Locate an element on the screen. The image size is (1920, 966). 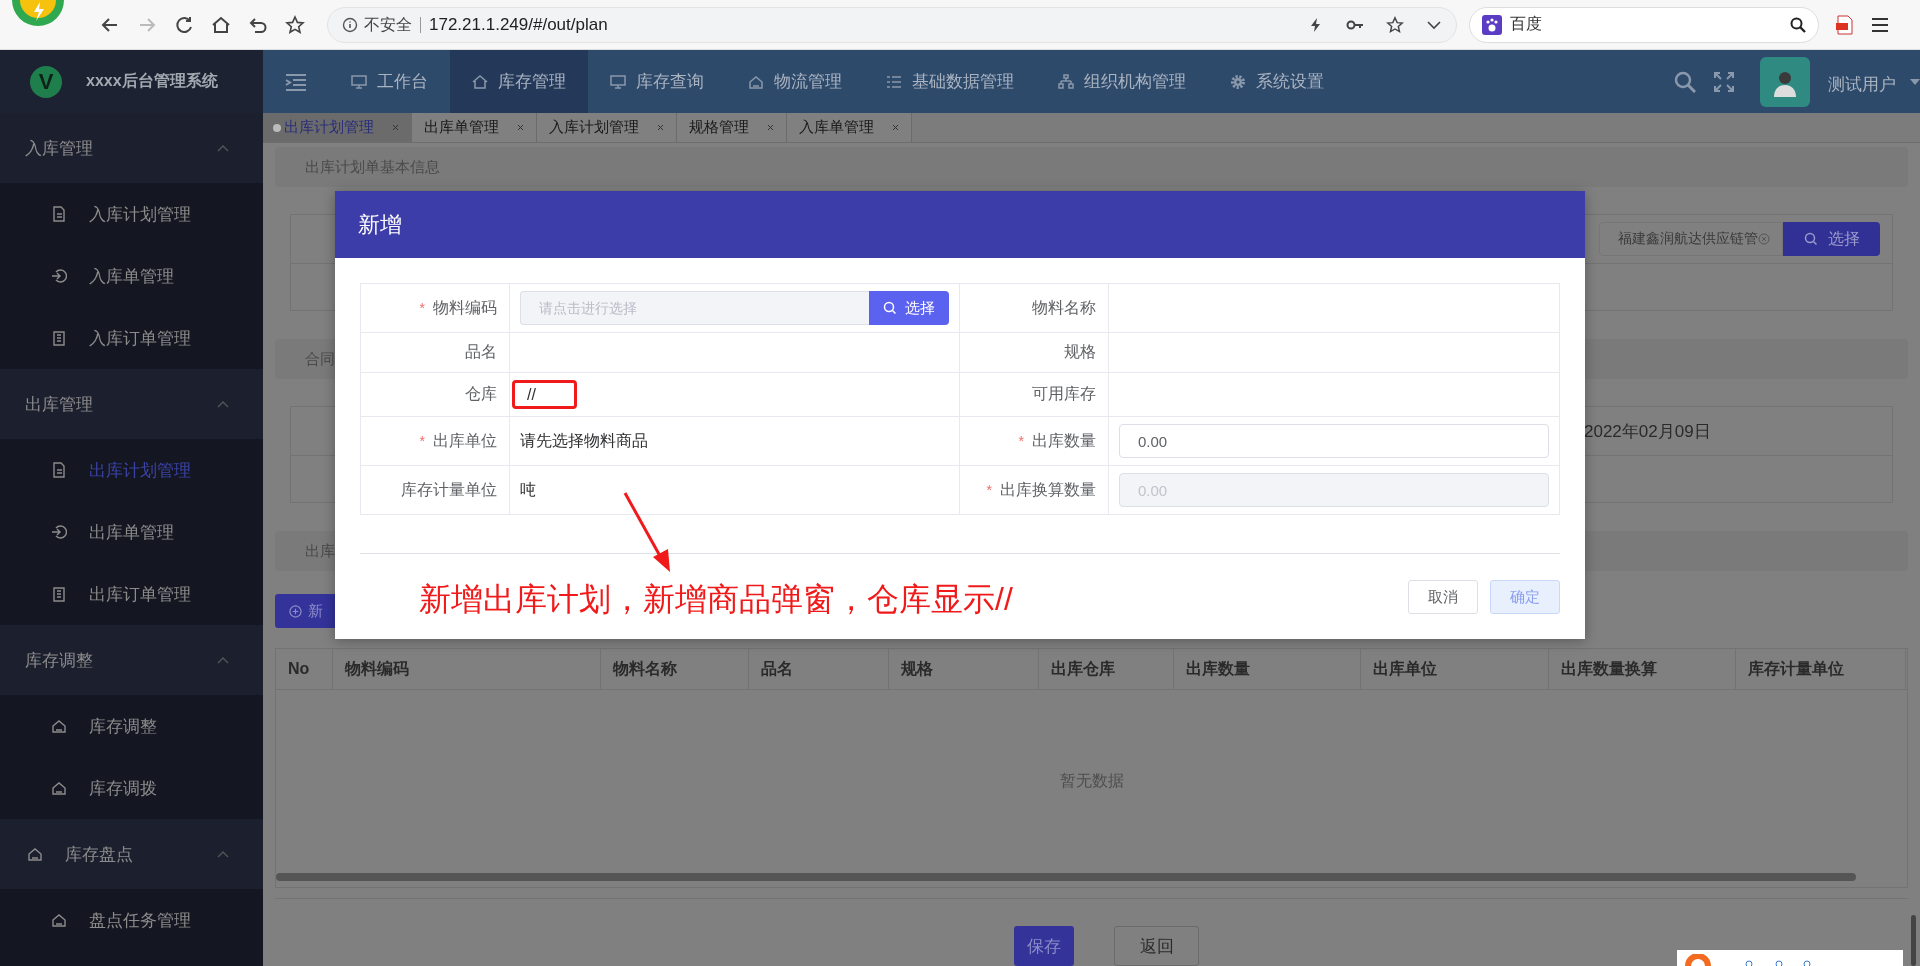
column-header: 出库单位 is located at coordinates (1455, 669).